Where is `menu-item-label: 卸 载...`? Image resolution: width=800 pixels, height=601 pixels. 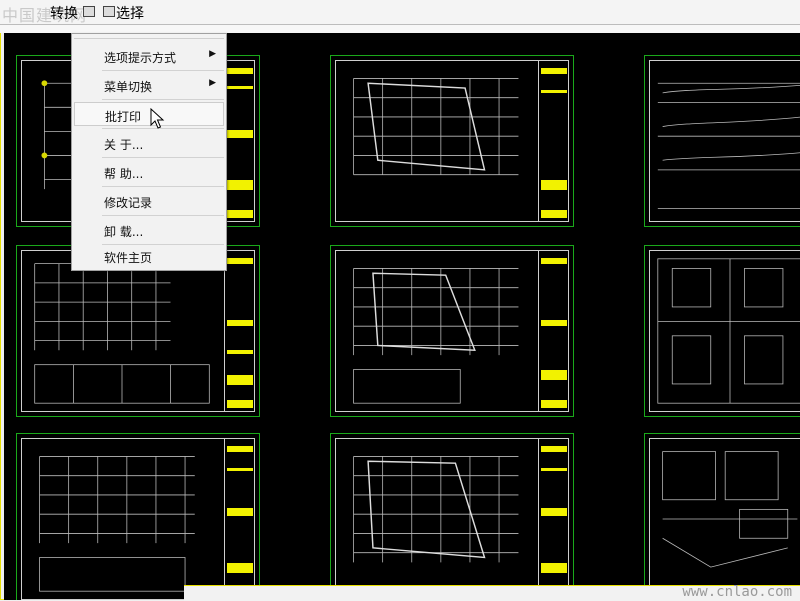
menu-item-label: 卸 载... is located at coordinates (124, 232).